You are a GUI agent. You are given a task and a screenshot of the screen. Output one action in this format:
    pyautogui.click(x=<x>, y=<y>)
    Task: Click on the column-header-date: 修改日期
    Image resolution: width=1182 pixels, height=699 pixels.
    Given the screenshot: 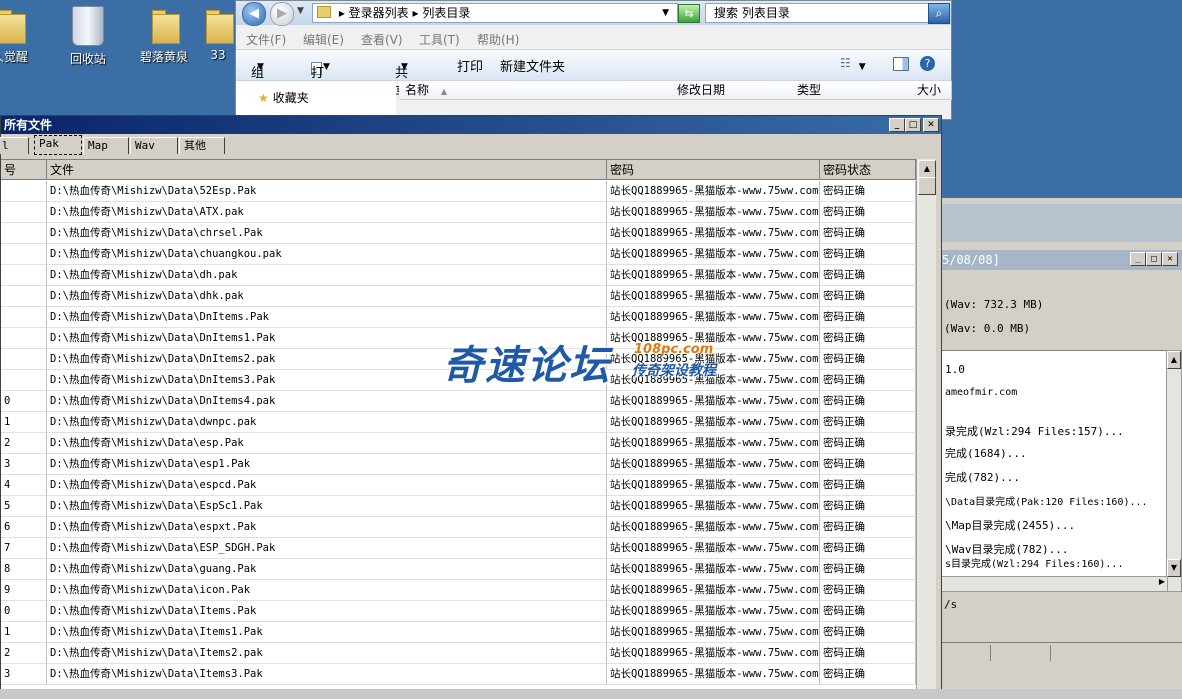 What is the action you would take?
    pyautogui.click(x=731, y=90)
    